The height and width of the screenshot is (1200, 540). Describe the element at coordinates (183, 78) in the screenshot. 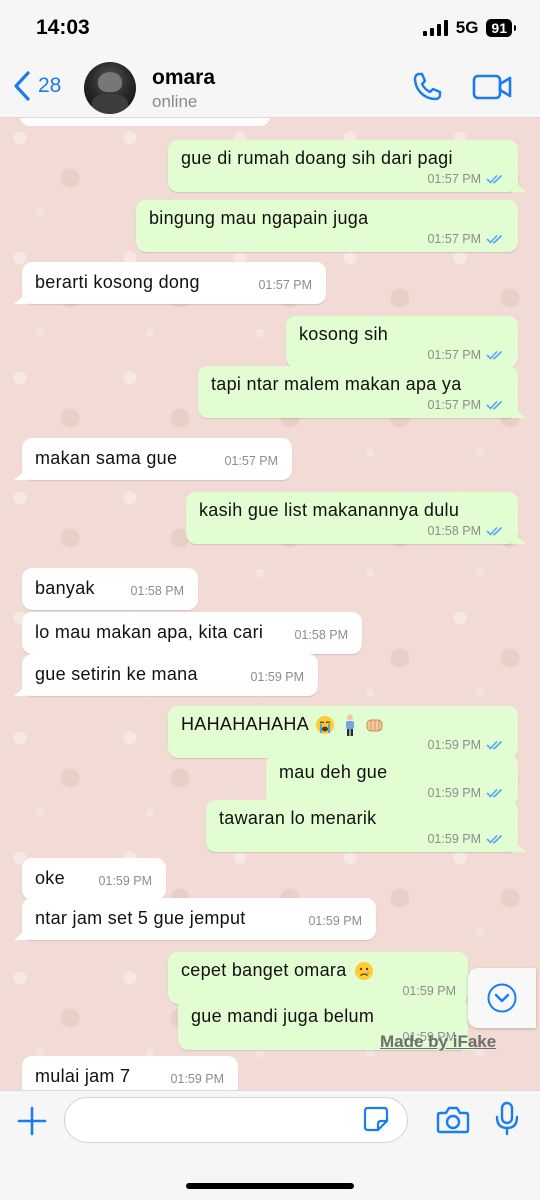

I see `contact-name: omara` at that location.